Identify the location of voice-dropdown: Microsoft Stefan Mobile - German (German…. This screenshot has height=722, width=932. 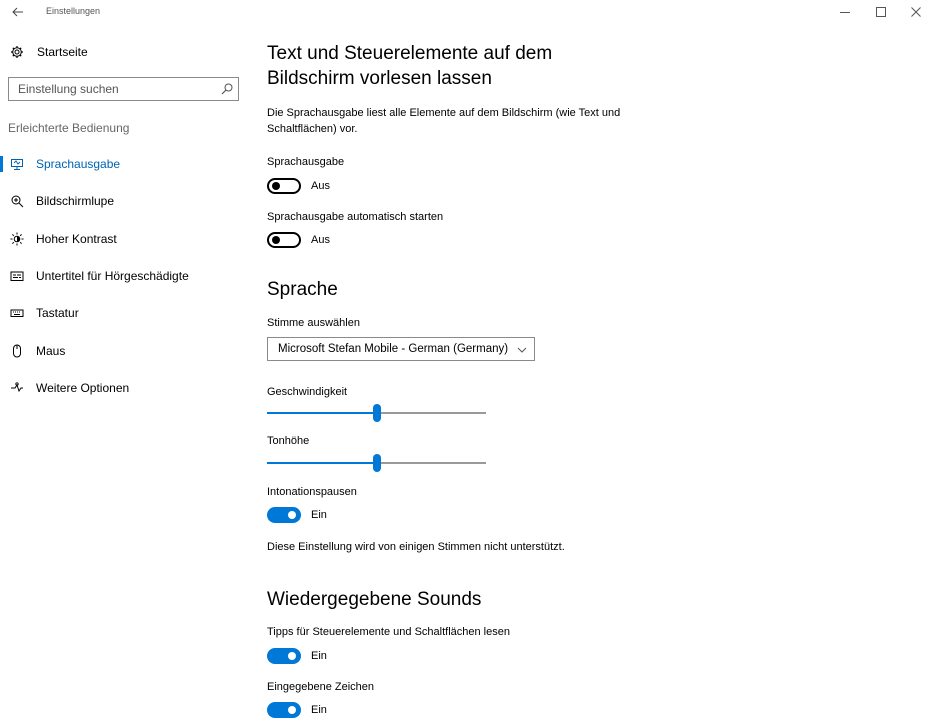
(401, 349).